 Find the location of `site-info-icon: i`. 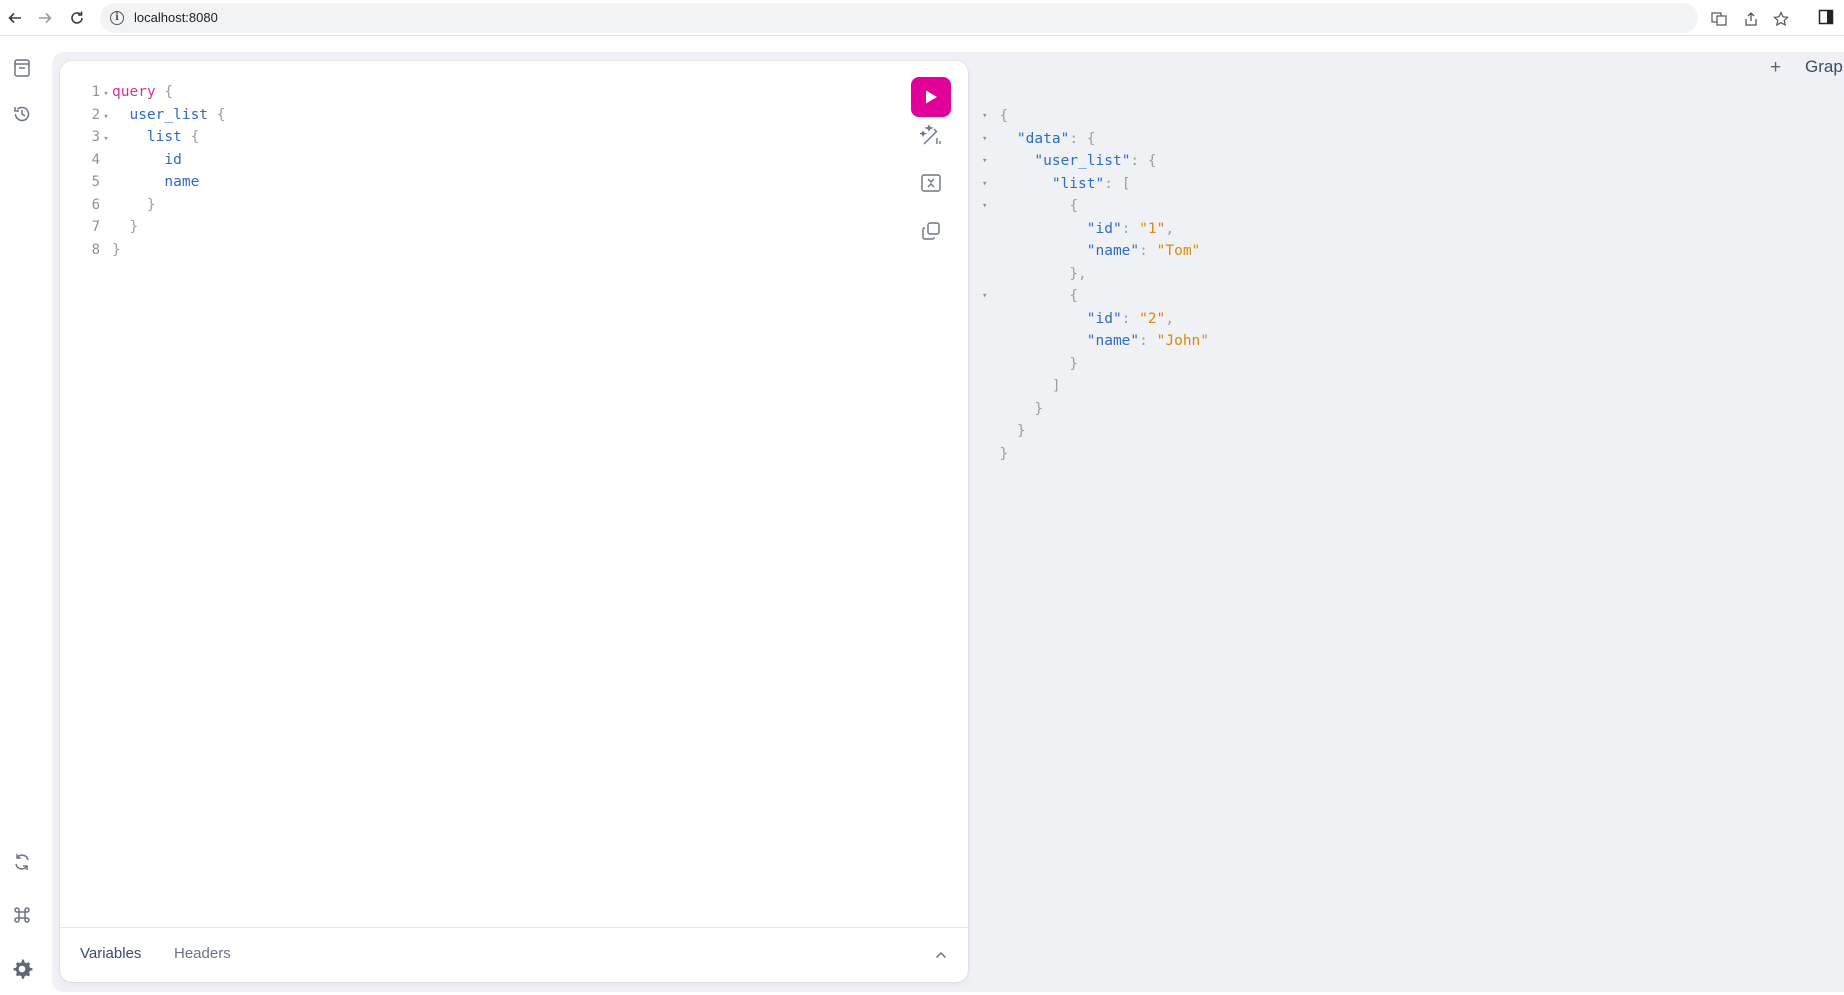

site-info-icon: i is located at coordinates (117, 18).